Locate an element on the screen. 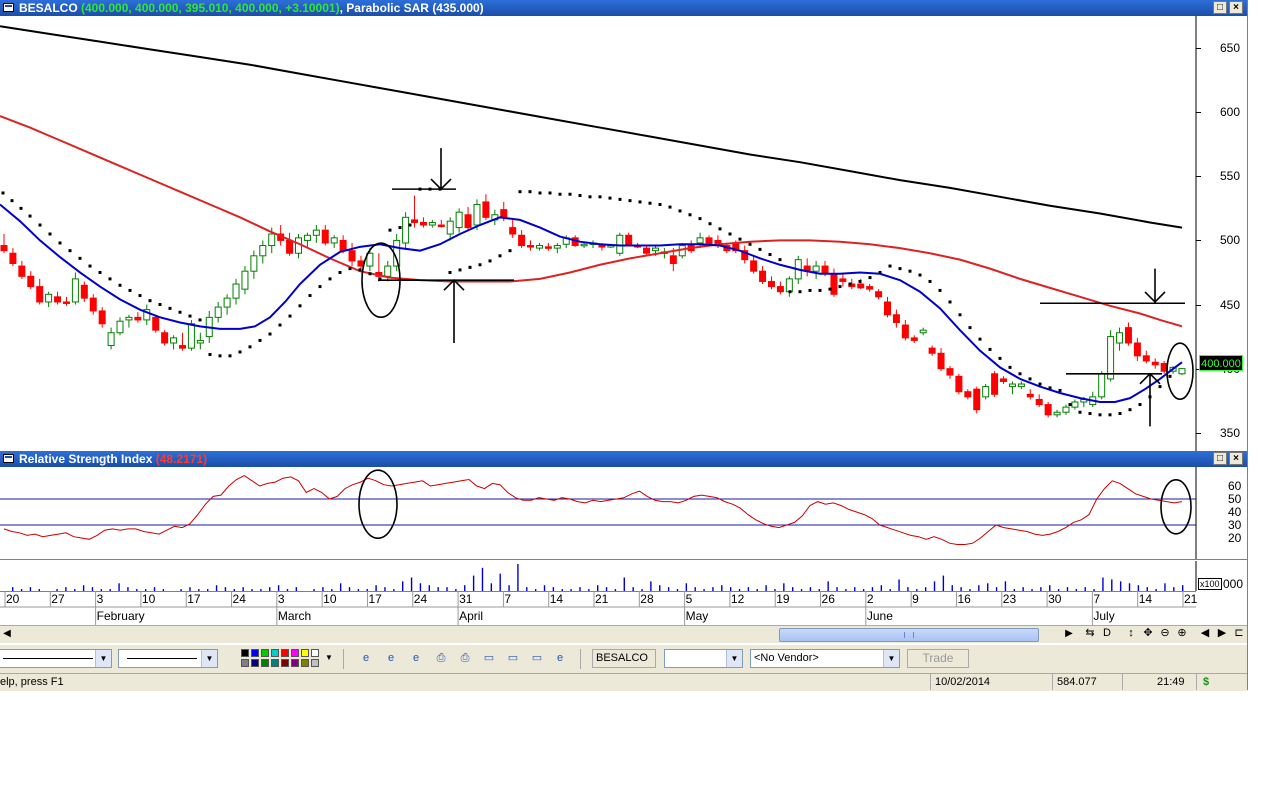 The height and width of the screenshot is (800, 1280). trade-button: Trade is located at coordinates (938, 658).